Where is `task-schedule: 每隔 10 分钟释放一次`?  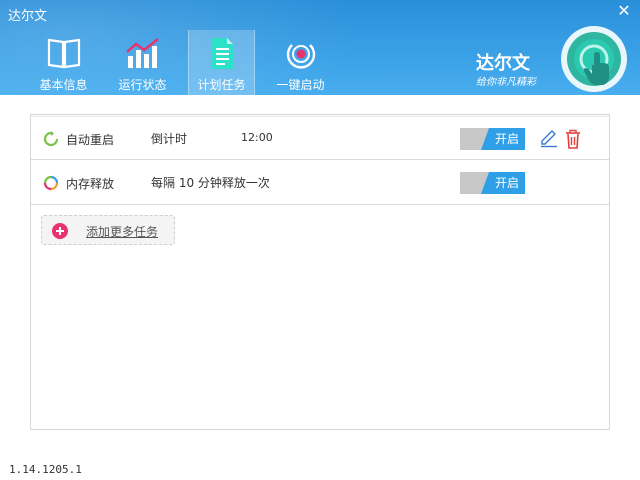
task-schedule: 每隔 10 分钟释放一次 is located at coordinates (210, 183).